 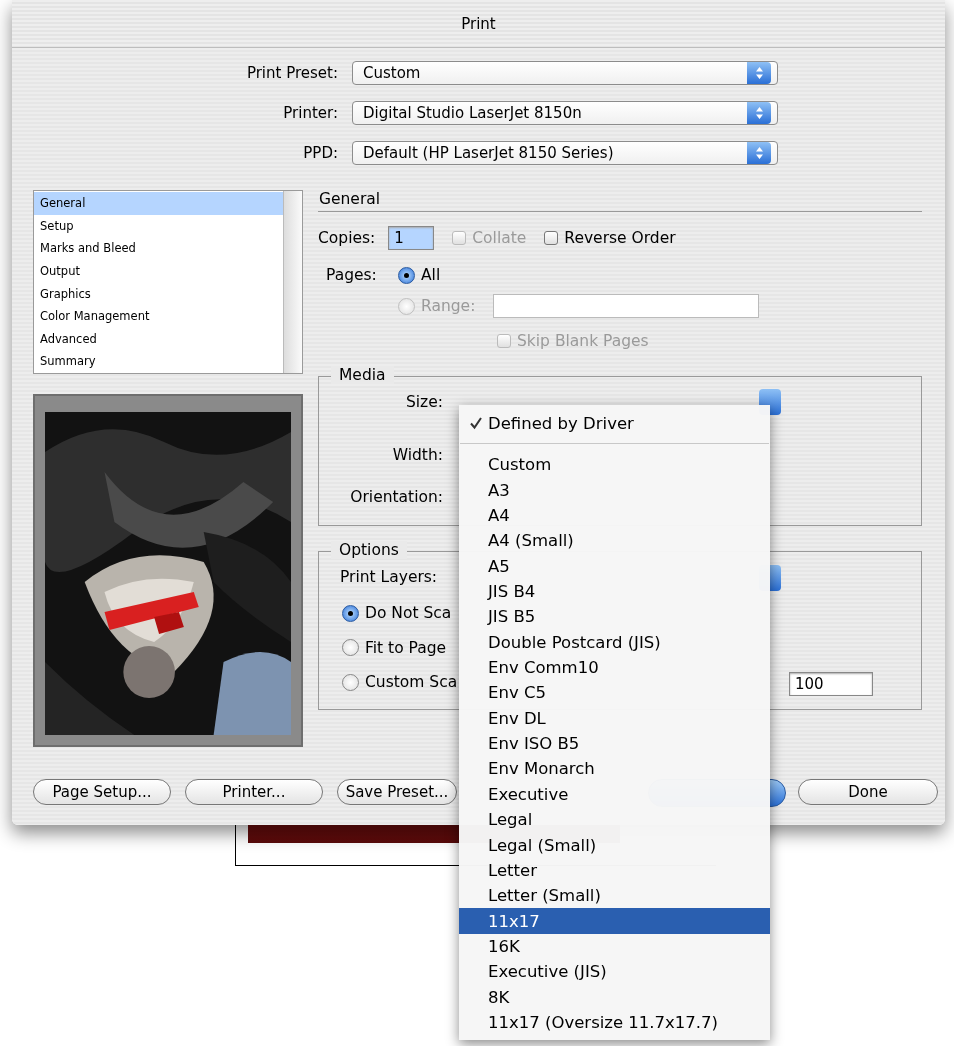 What do you see at coordinates (396, 497) in the screenshot?
I see `field-label: Orientation:` at bounding box center [396, 497].